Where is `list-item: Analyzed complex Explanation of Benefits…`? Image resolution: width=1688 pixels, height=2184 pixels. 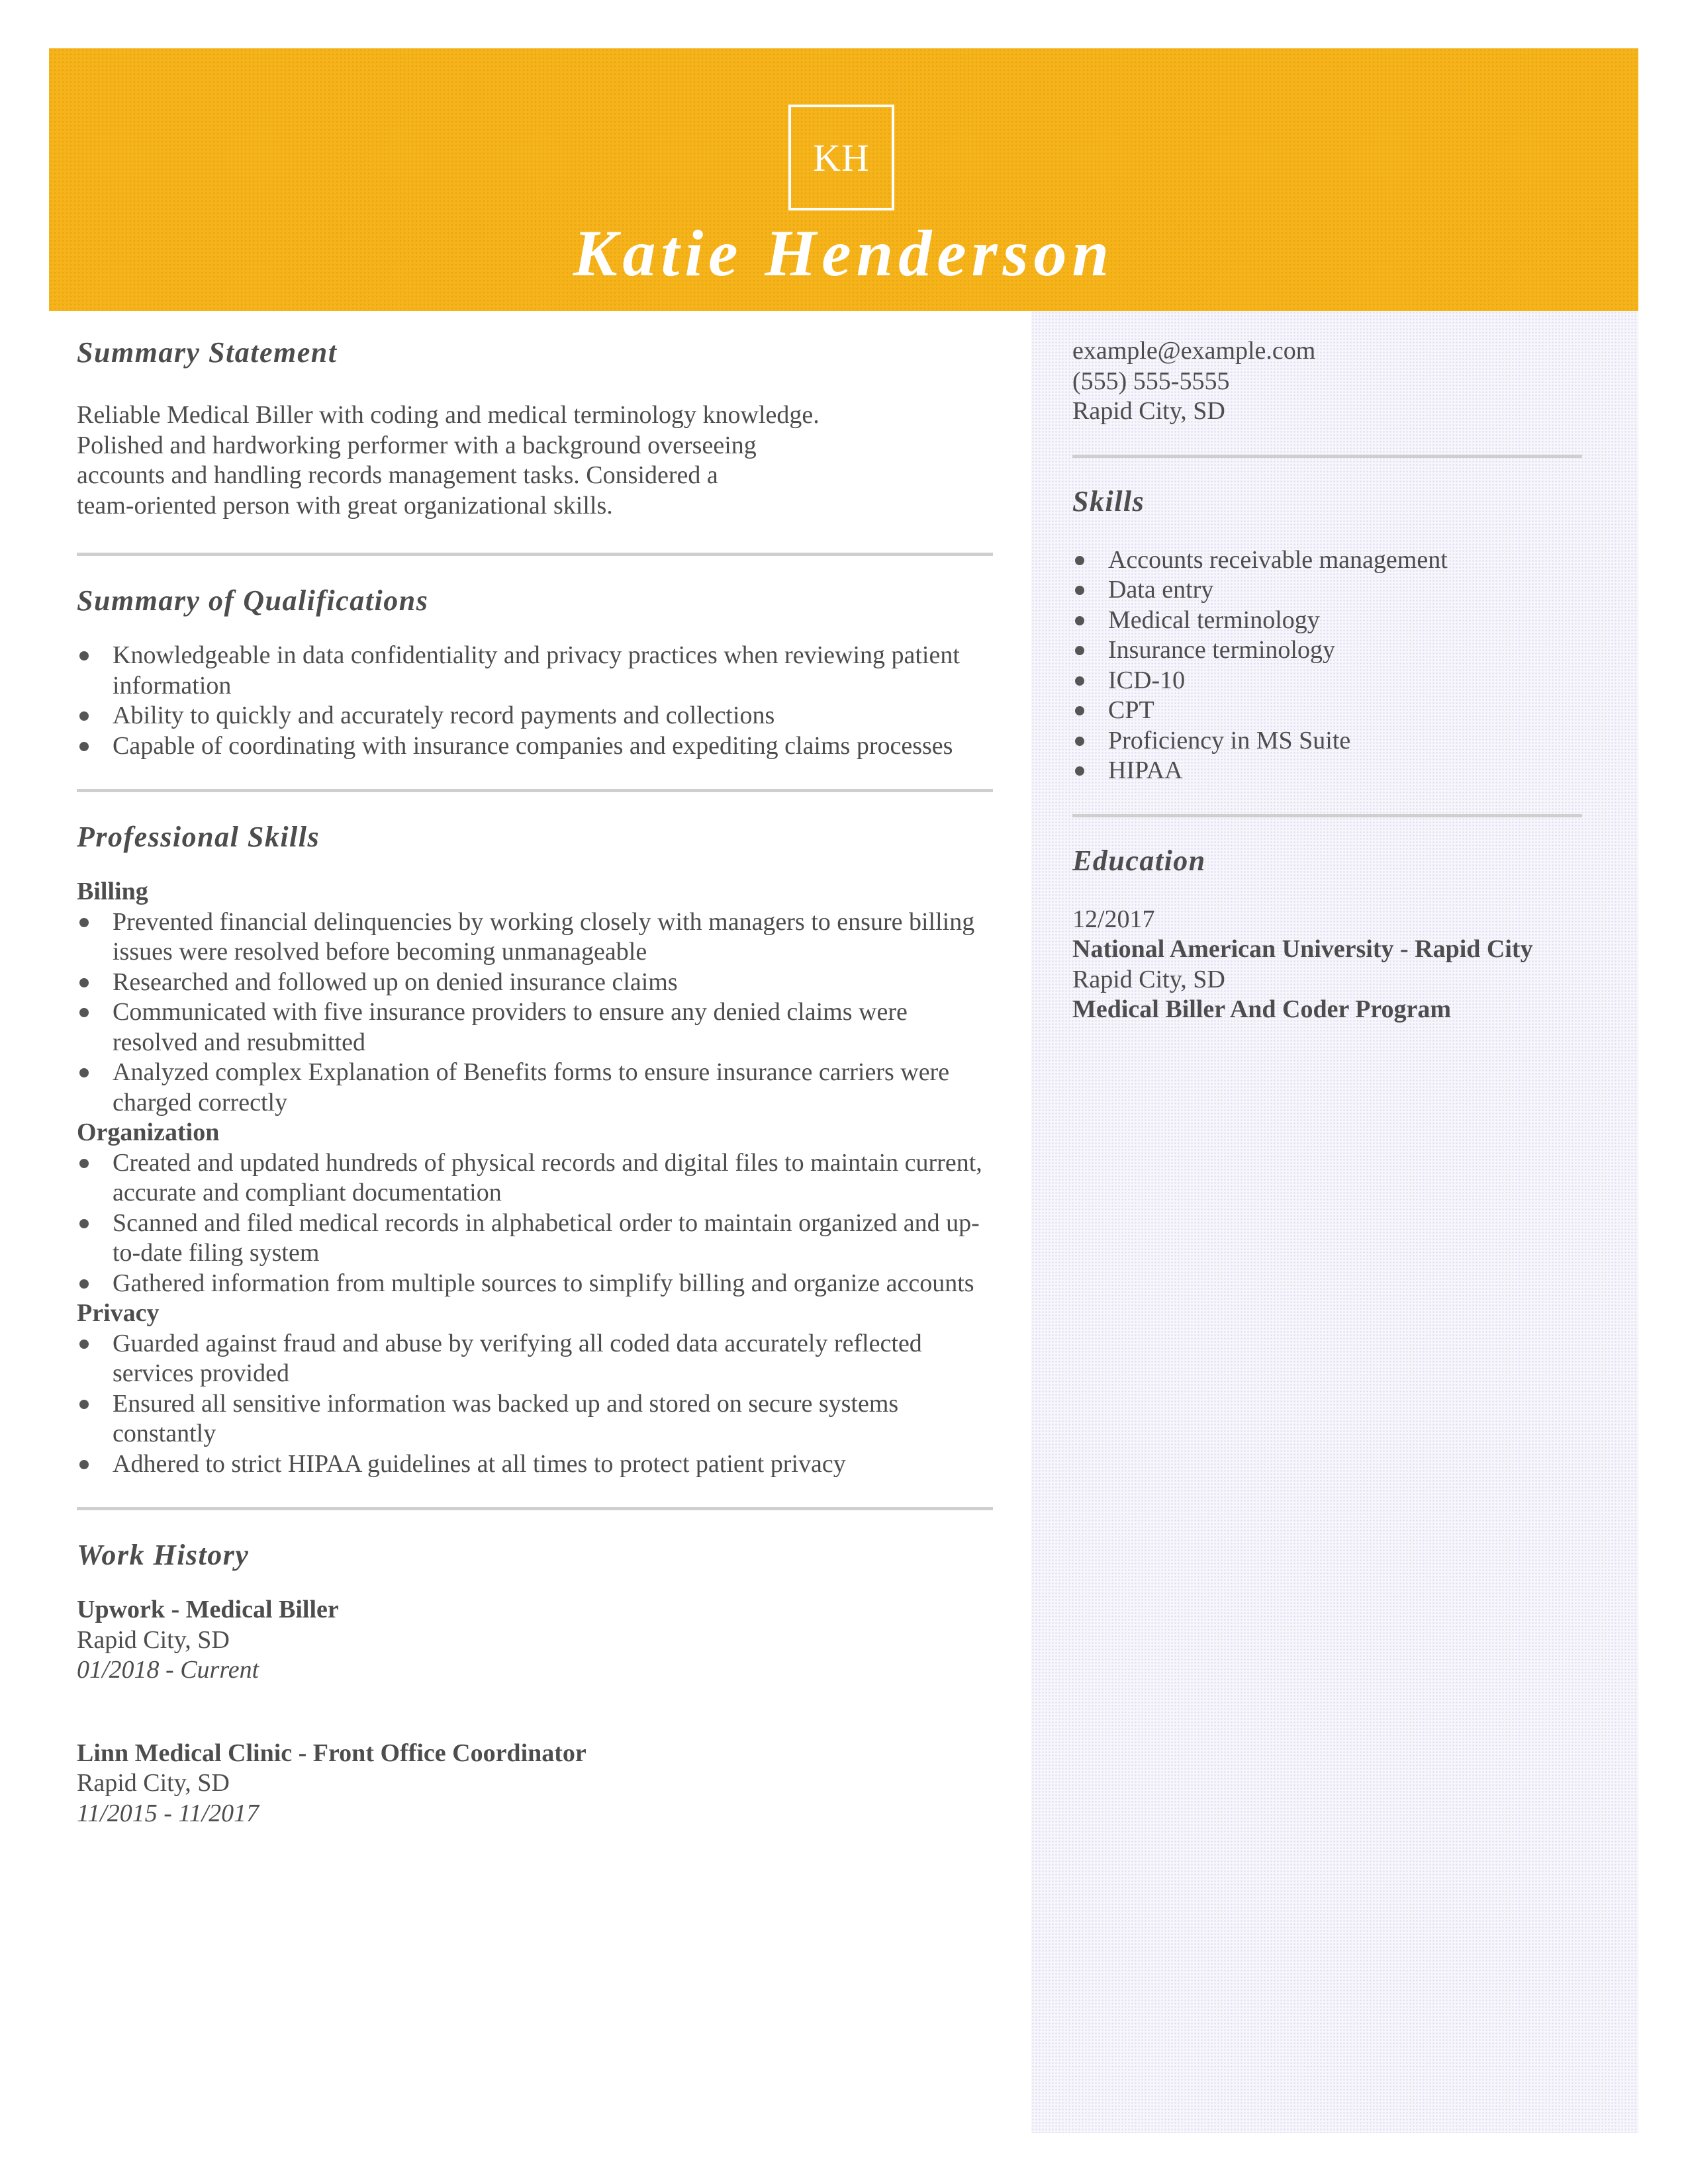 list-item: Analyzed complex Explanation of Benefits… is located at coordinates (530, 1088).